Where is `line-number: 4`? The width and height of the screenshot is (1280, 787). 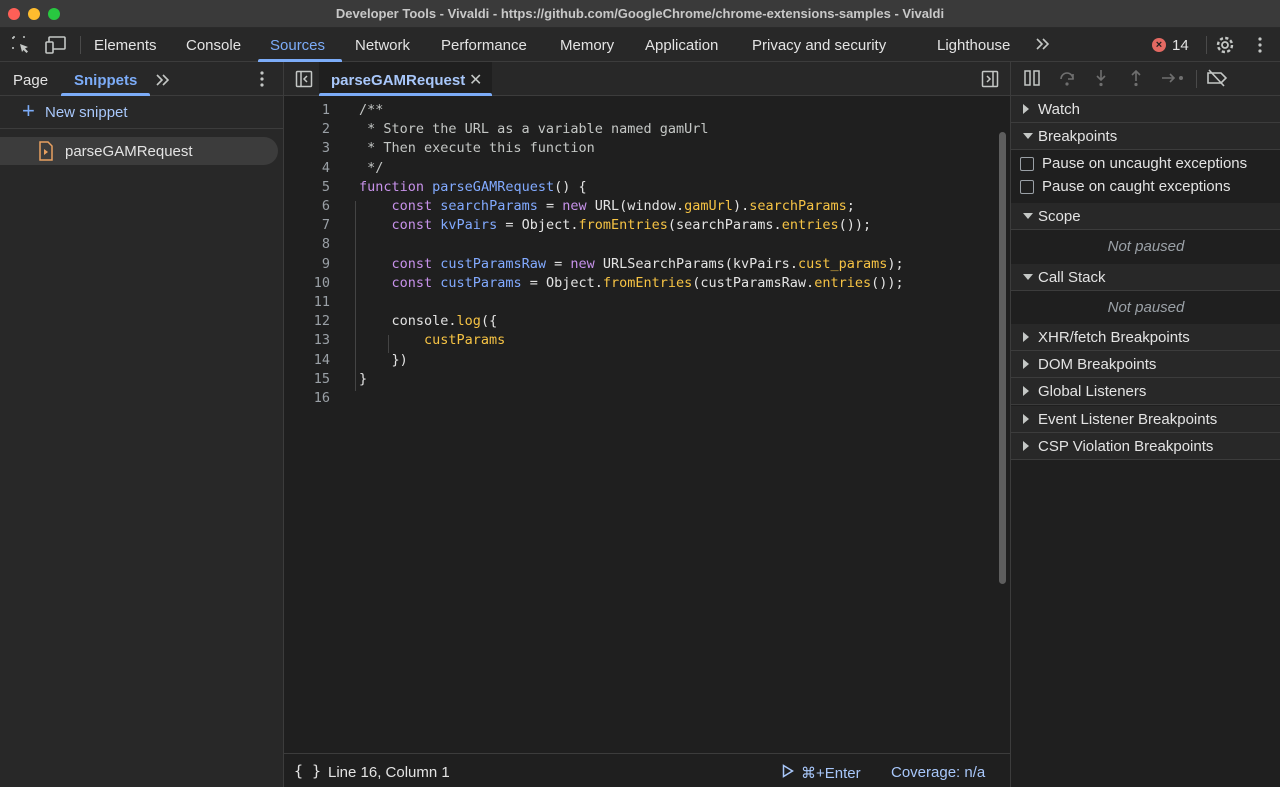 line-number: 4 is located at coordinates (325, 168).